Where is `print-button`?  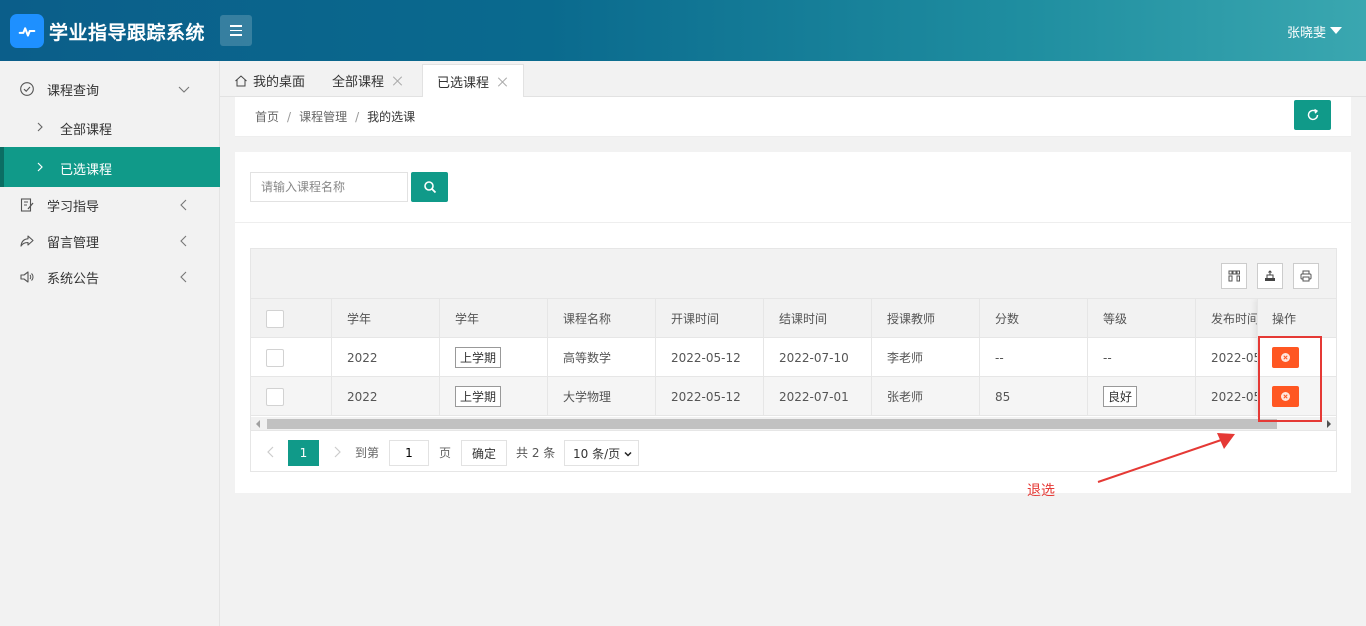
print-button is located at coordinates (1306, 276).